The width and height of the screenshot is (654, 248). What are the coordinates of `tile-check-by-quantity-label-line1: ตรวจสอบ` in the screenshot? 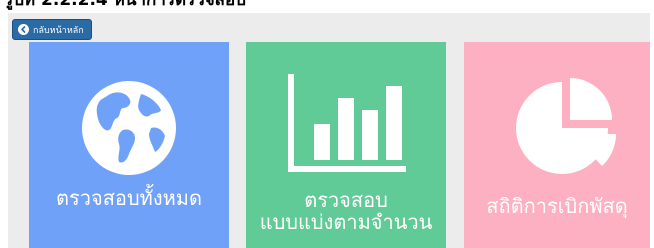 It's located at (346, 200).